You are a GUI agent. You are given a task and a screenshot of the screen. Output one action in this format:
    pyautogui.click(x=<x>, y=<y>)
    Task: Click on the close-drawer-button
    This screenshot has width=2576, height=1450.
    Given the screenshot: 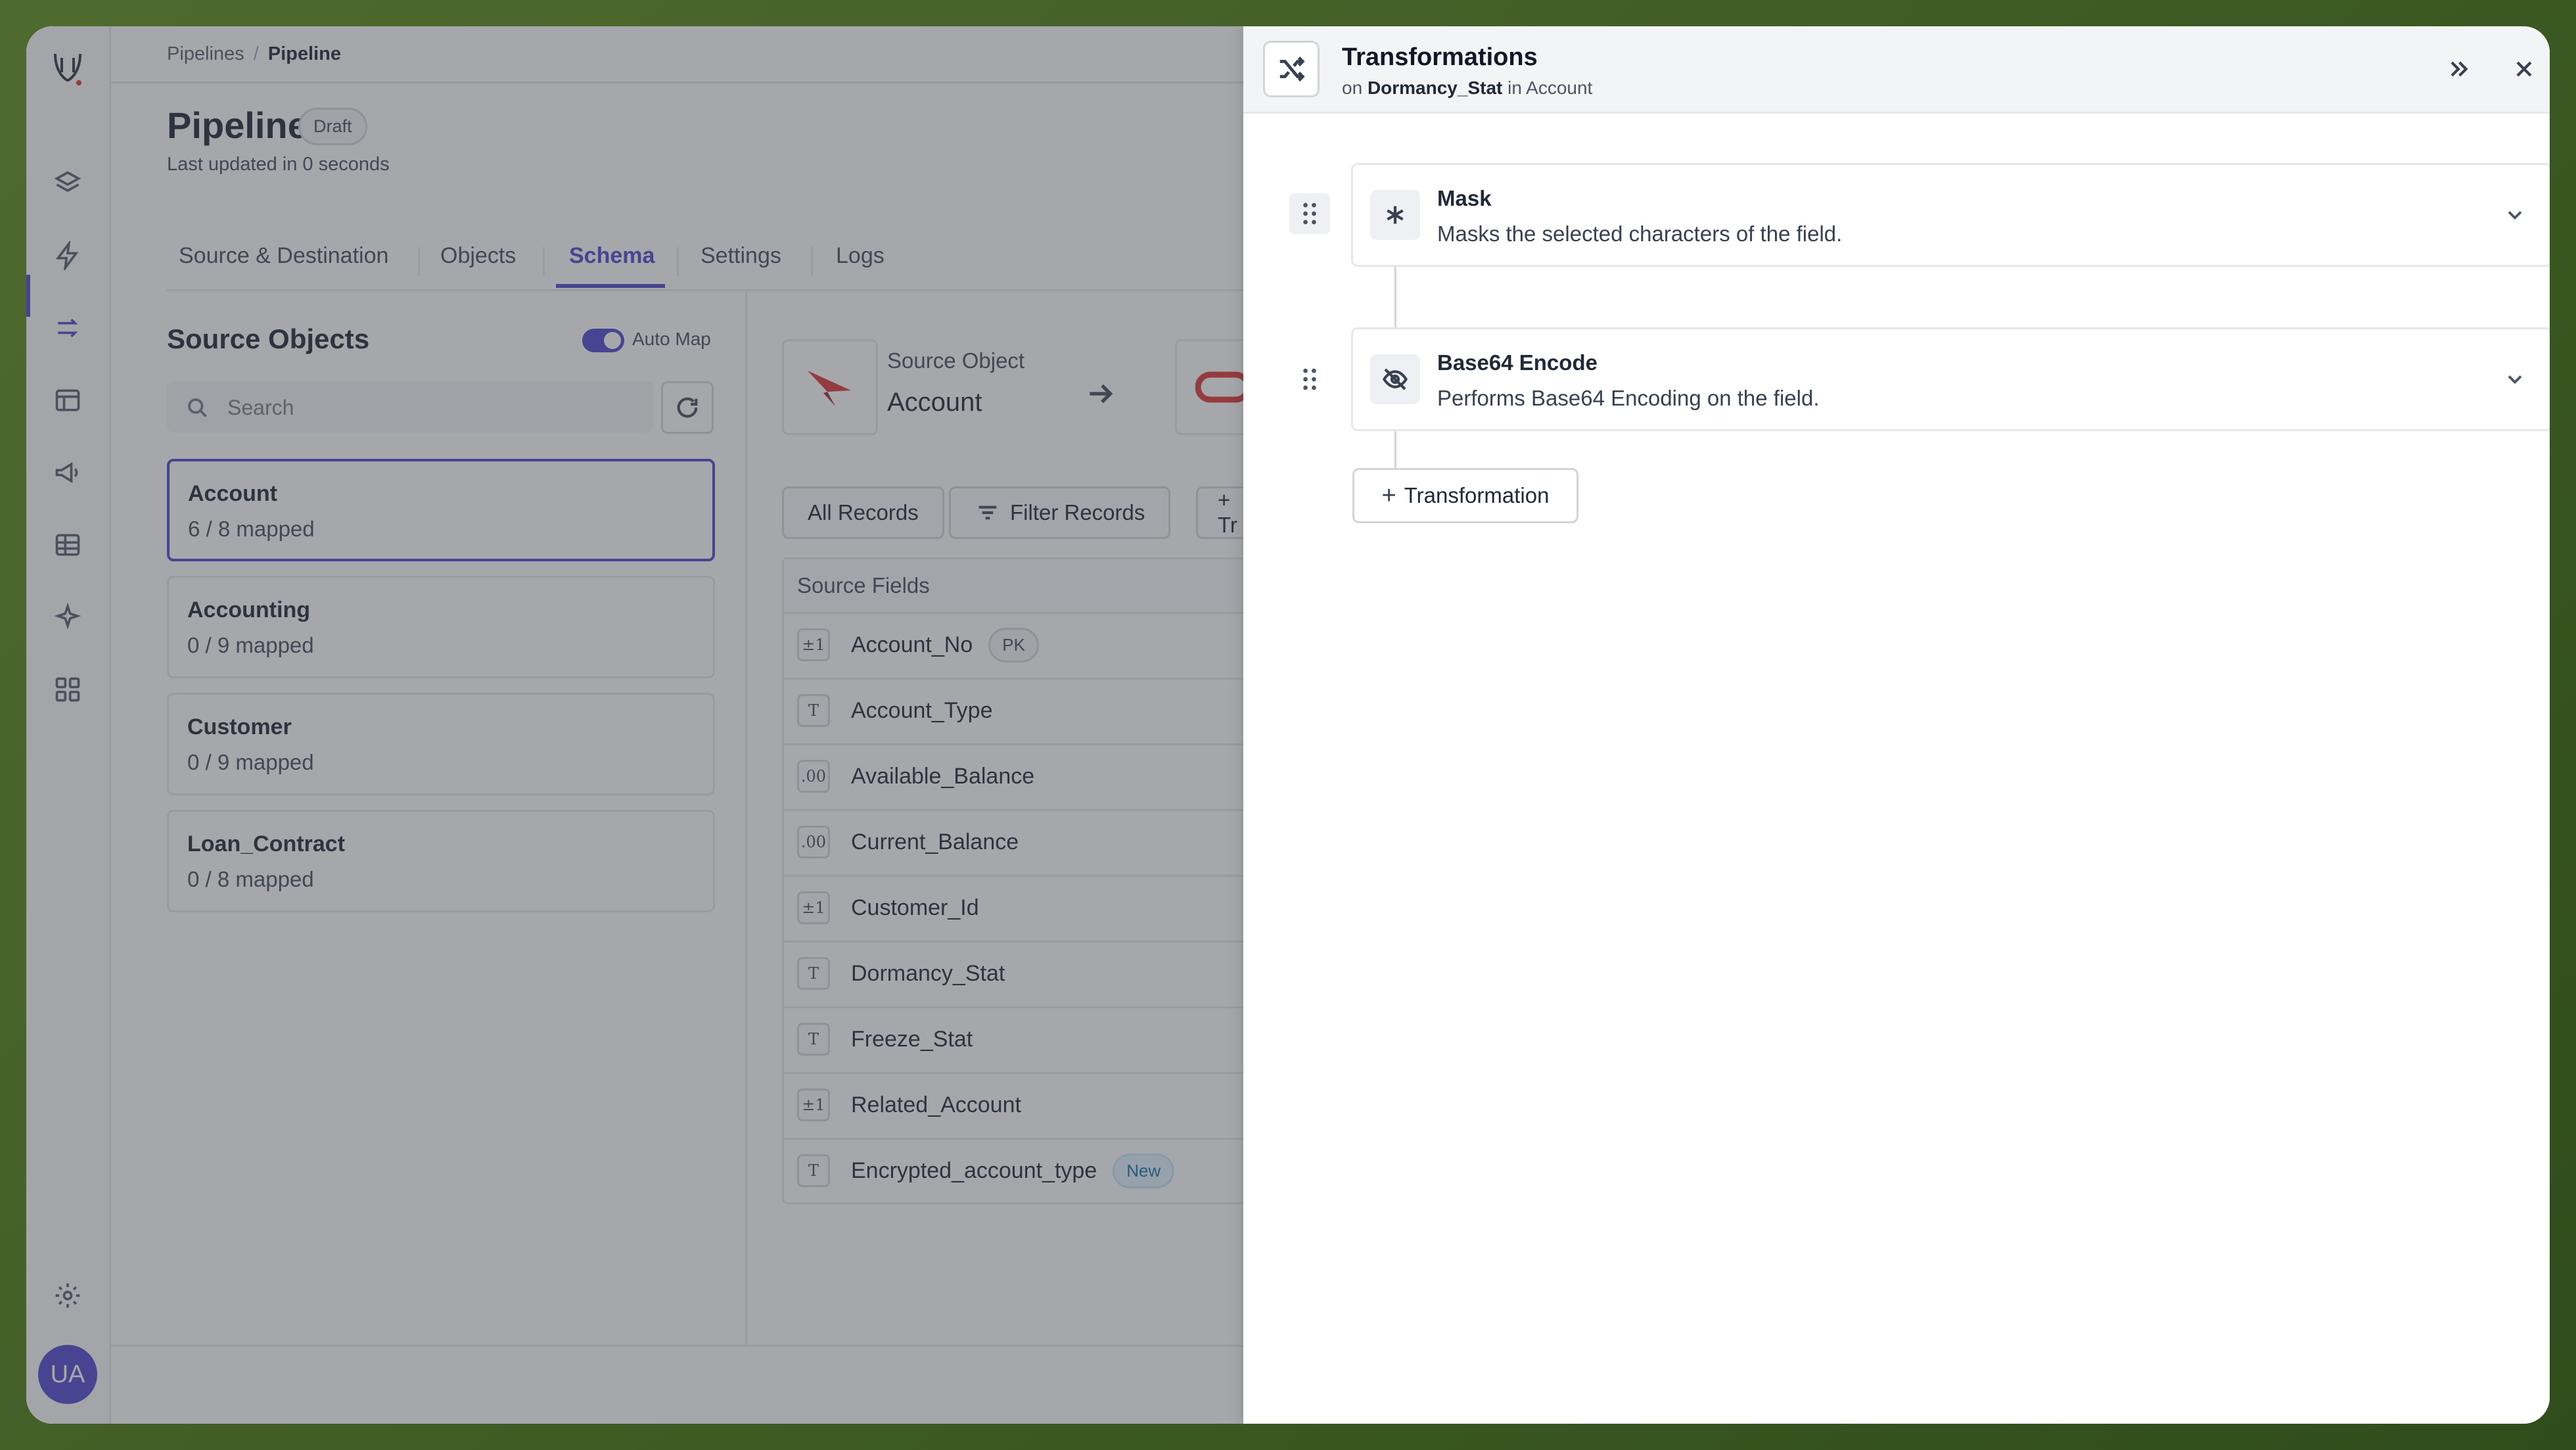 What is the action you would take?
    pyautogui.click(x=2524, y=69)
    